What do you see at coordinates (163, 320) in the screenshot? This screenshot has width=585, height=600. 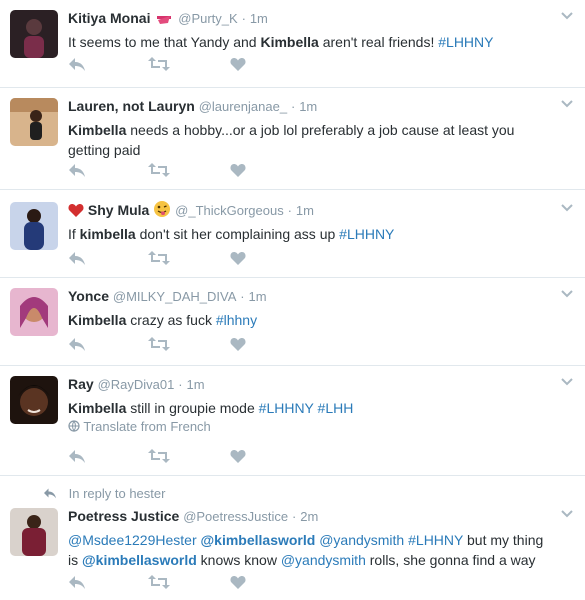 I see `tweet-text: Kimbella crazy as fuck #lhhny` at bounding box center [163, 320].